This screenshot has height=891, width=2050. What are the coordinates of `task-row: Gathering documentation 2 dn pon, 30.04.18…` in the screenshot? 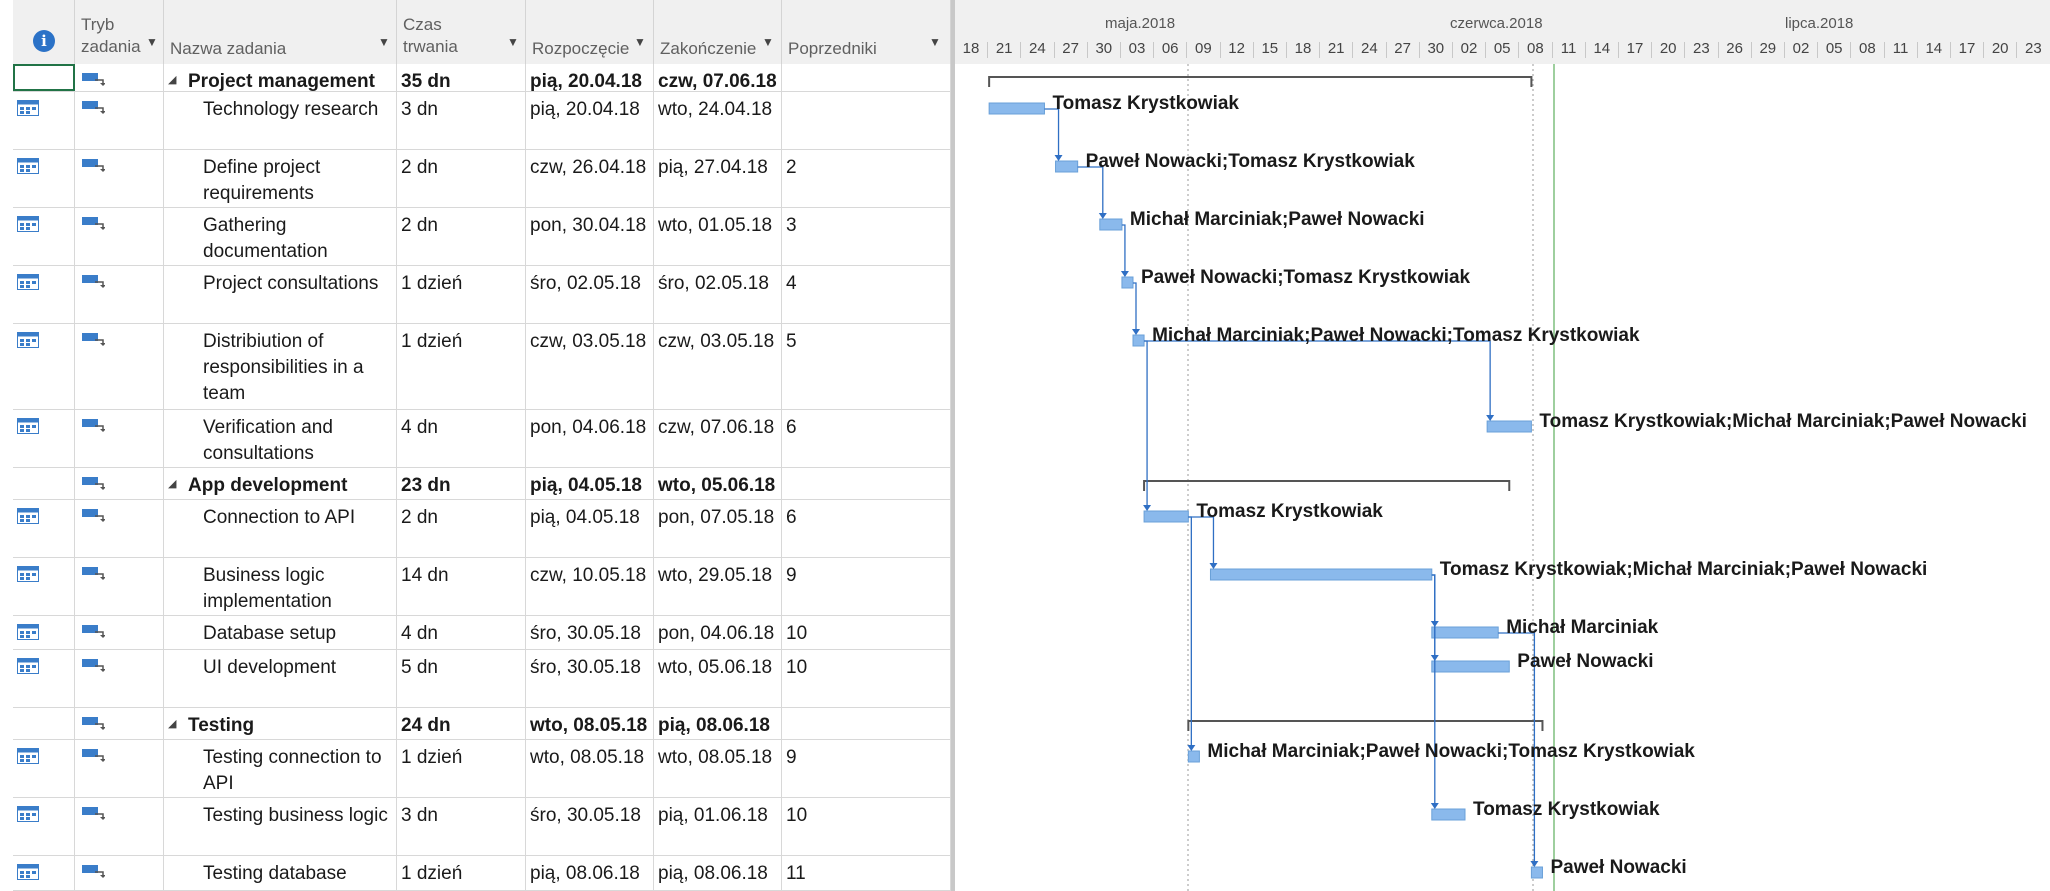 It's located at (482, 237).